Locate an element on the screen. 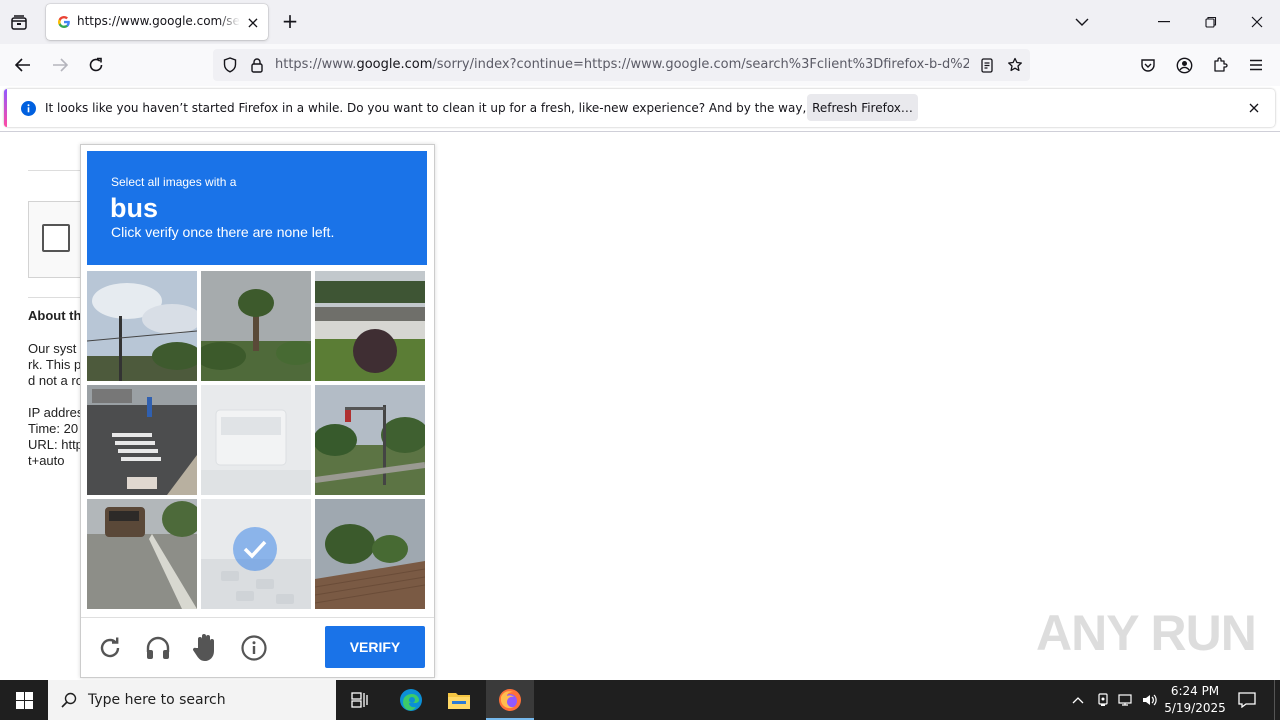 This screenshot has width=1280, height=720. about-heading: About th is located at coordinates (55, 315).